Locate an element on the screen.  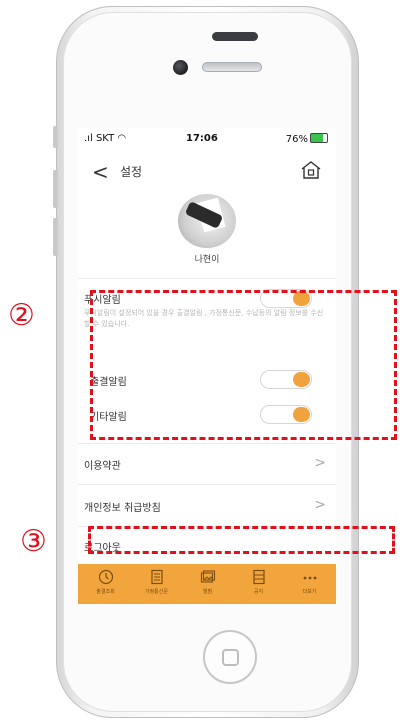
power-button is located at coordinates (235, 36).